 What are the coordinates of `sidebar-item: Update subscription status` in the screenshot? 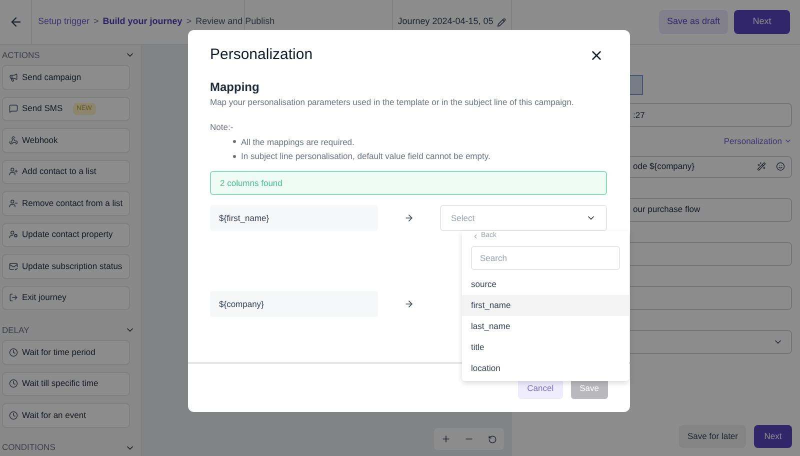 It's located at (66, 266).